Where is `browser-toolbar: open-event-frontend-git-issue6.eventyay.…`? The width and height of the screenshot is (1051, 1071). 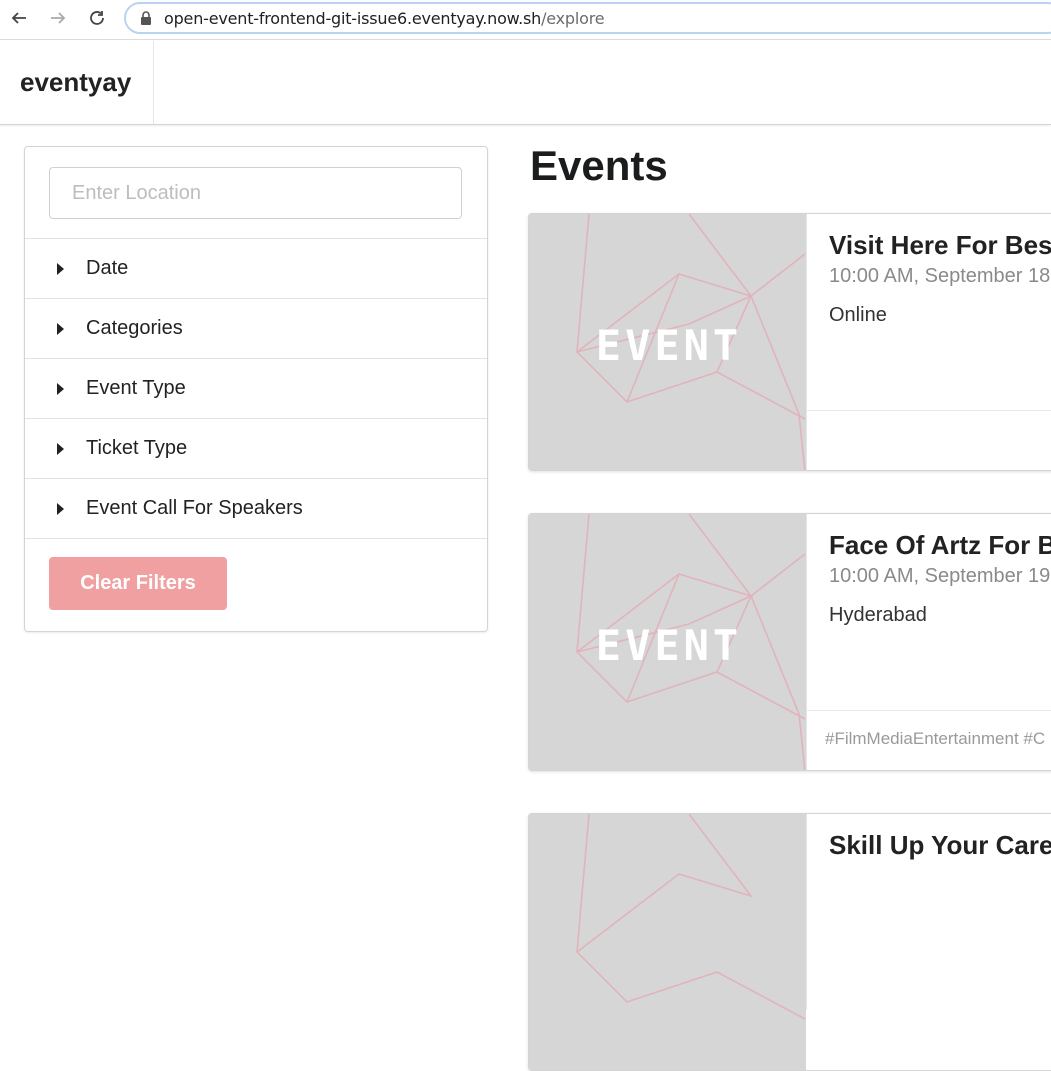
browser-toolbar: open-event-frontend-git-issue6.eventyay.… is located at coordinates (525, 20).